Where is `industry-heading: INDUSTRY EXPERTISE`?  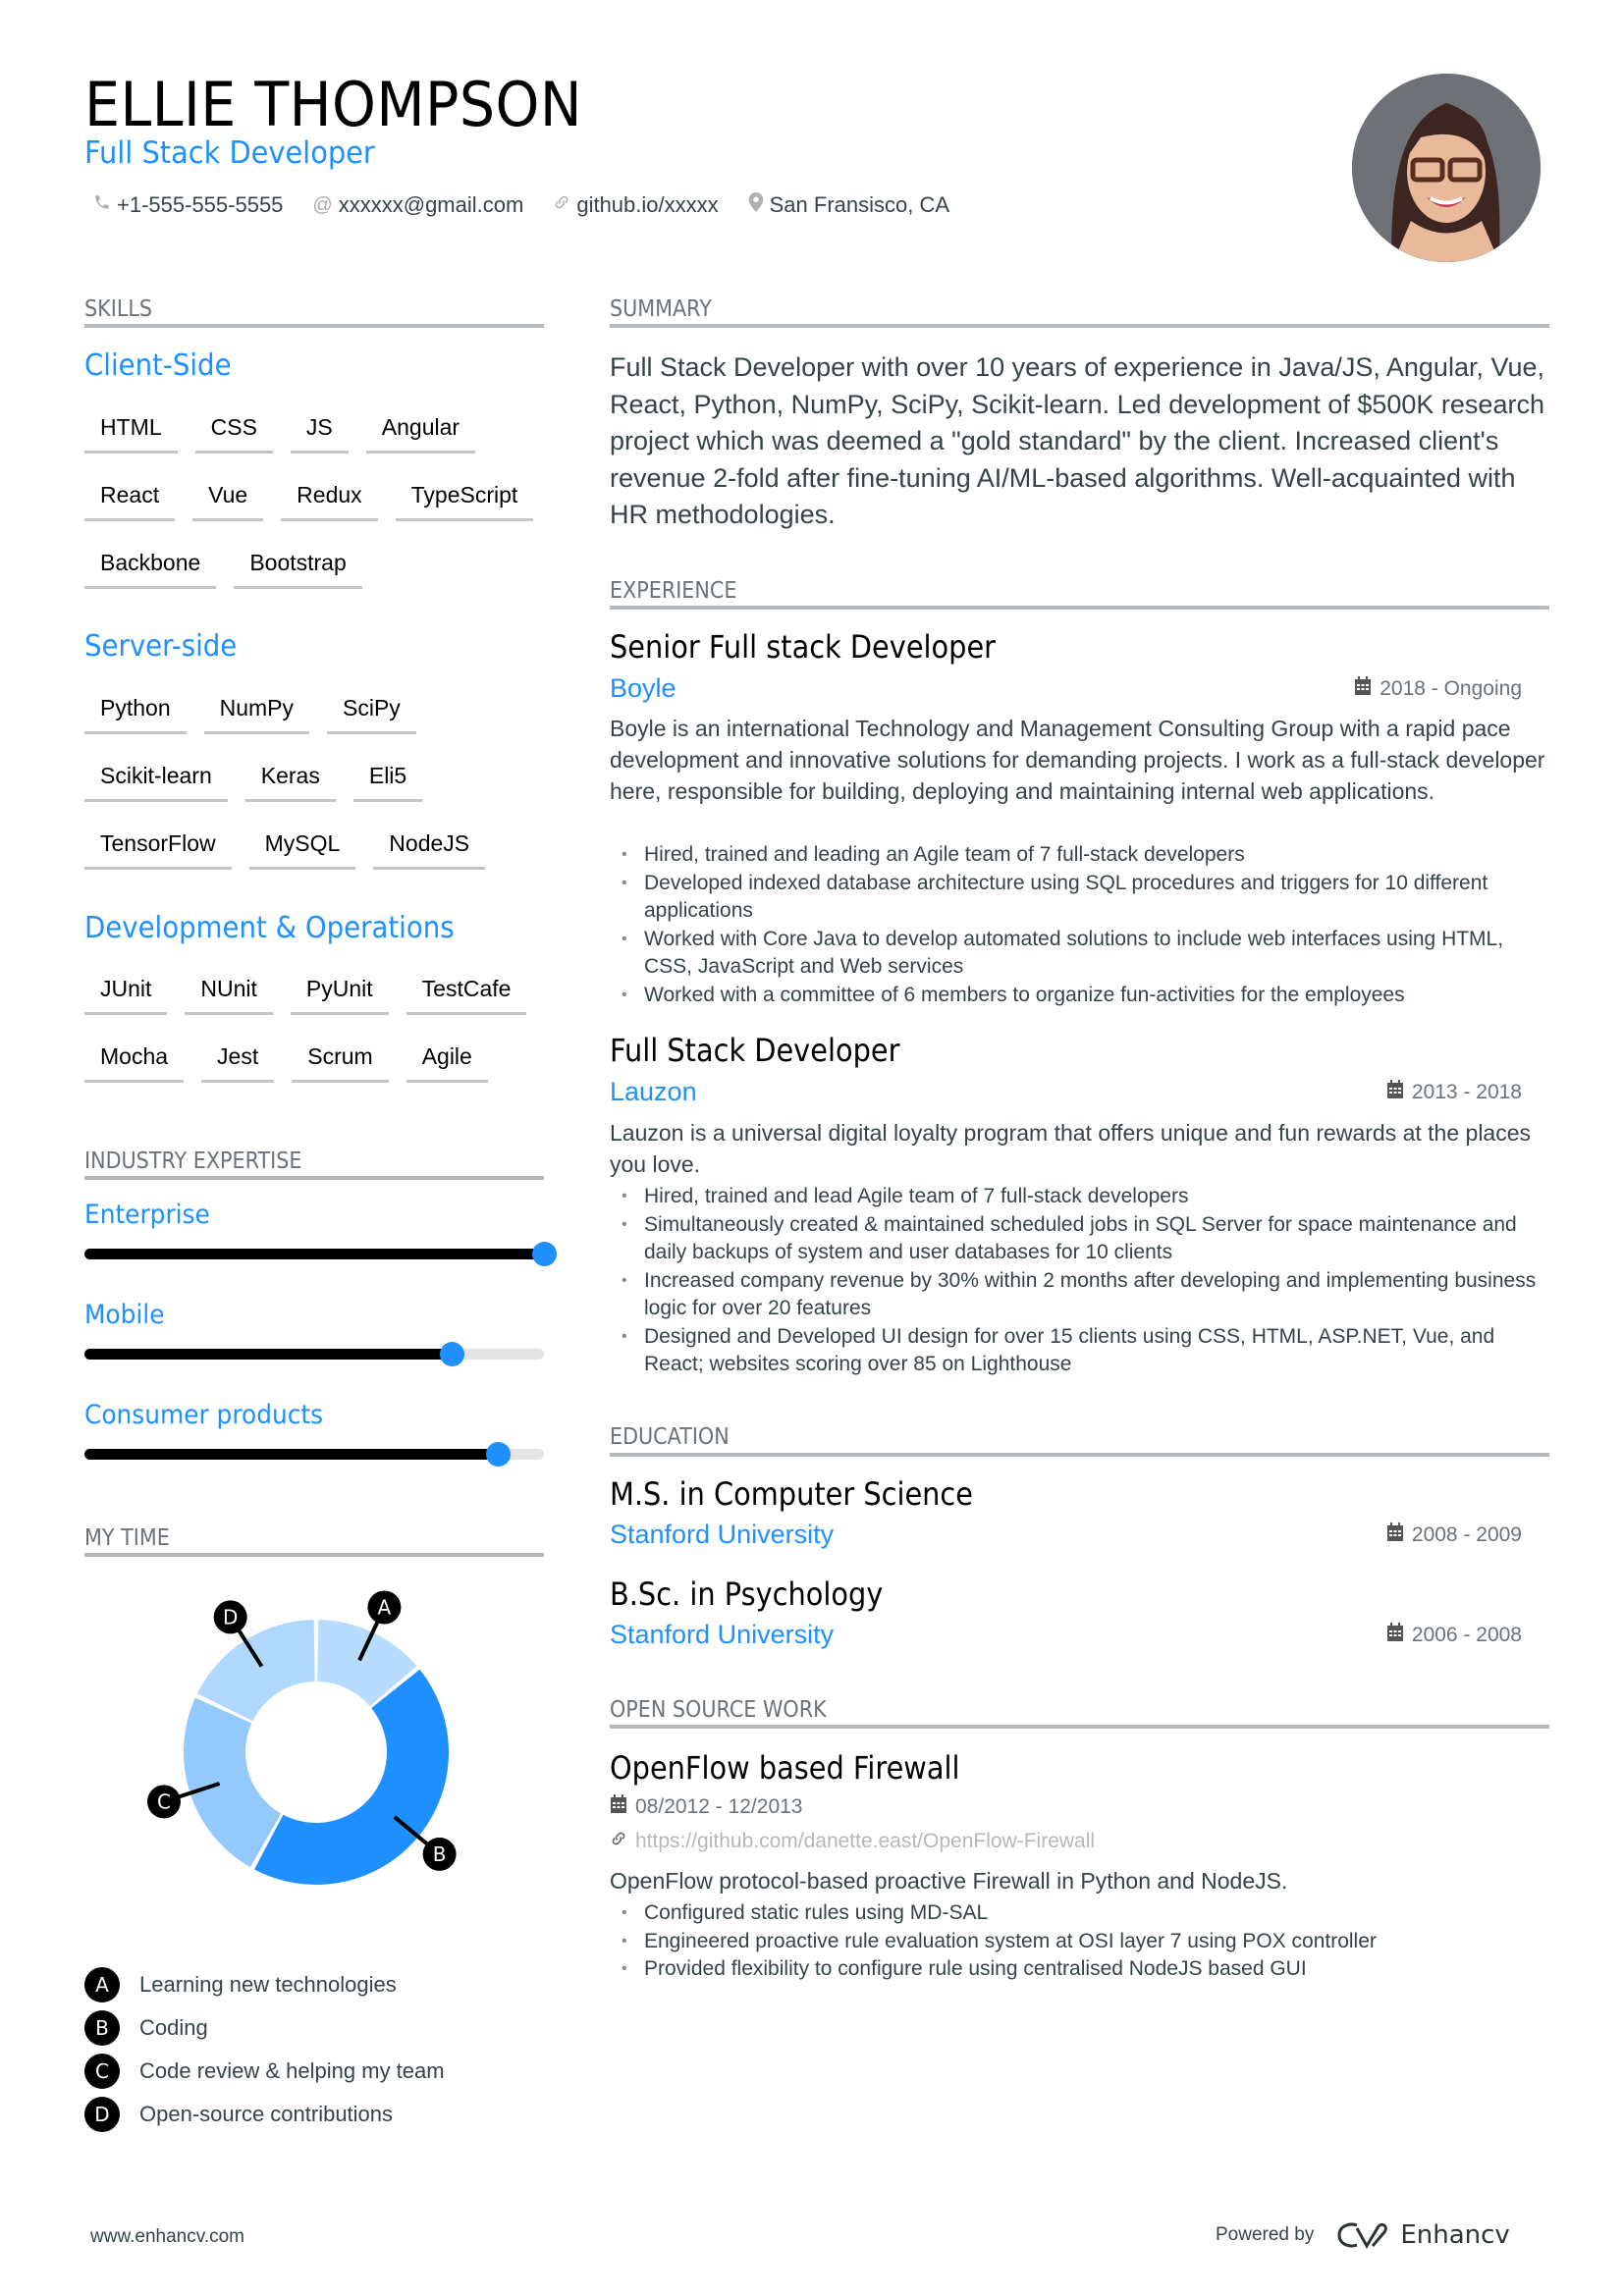 industry-heading: INDUSTRY EXPERTISE is located at coordinates (193, 1161).